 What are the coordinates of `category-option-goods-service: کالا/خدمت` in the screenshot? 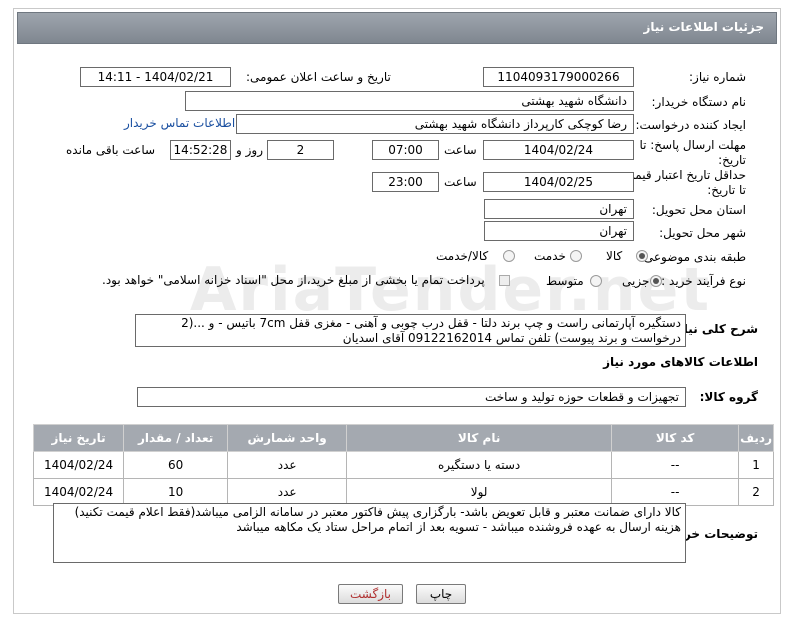 It's located at (462, 256).